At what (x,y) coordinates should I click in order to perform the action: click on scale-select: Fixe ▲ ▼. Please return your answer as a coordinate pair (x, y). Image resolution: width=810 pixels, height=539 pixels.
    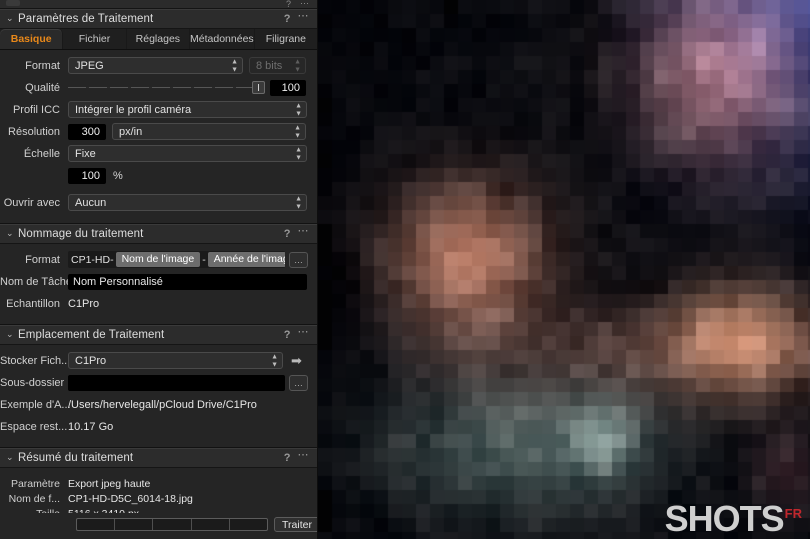
    Looking at the image, I should click on (187, 153).